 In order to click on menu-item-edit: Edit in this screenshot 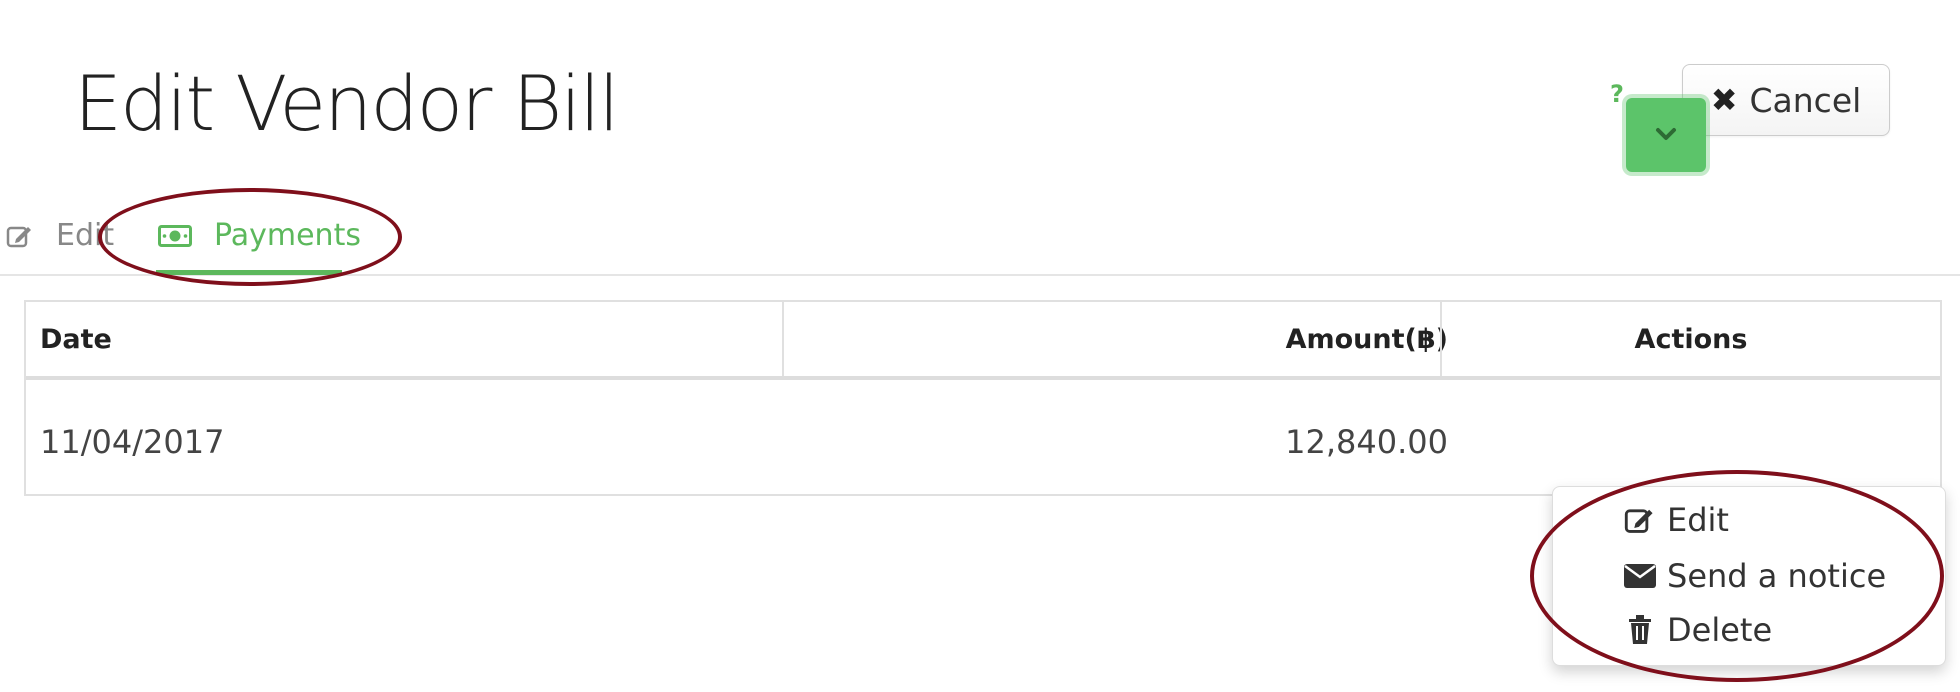, I will do `click(1676, 520)`.